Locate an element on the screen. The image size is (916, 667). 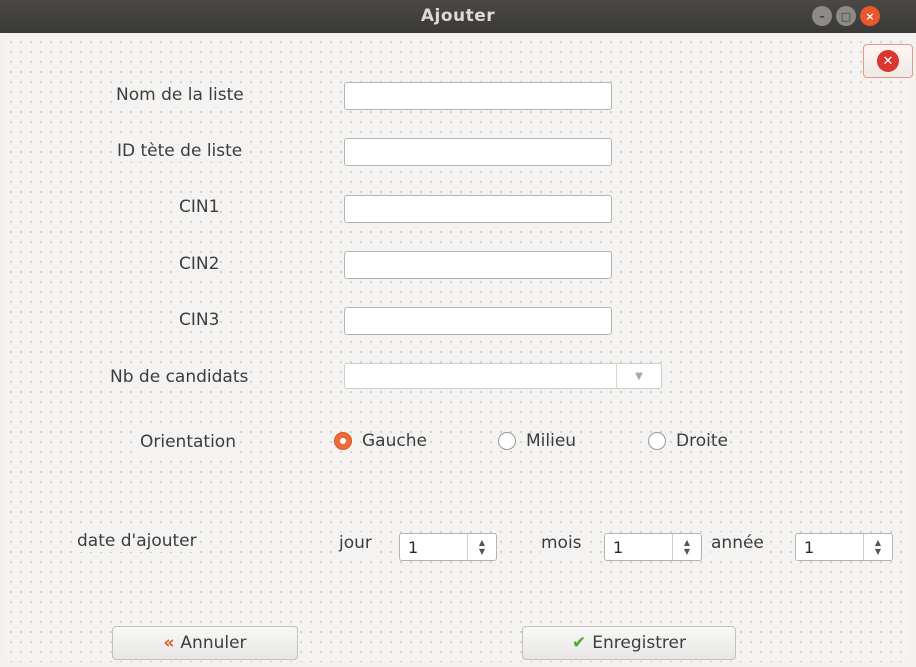
cin1-input is located at coordinates (478, 209).